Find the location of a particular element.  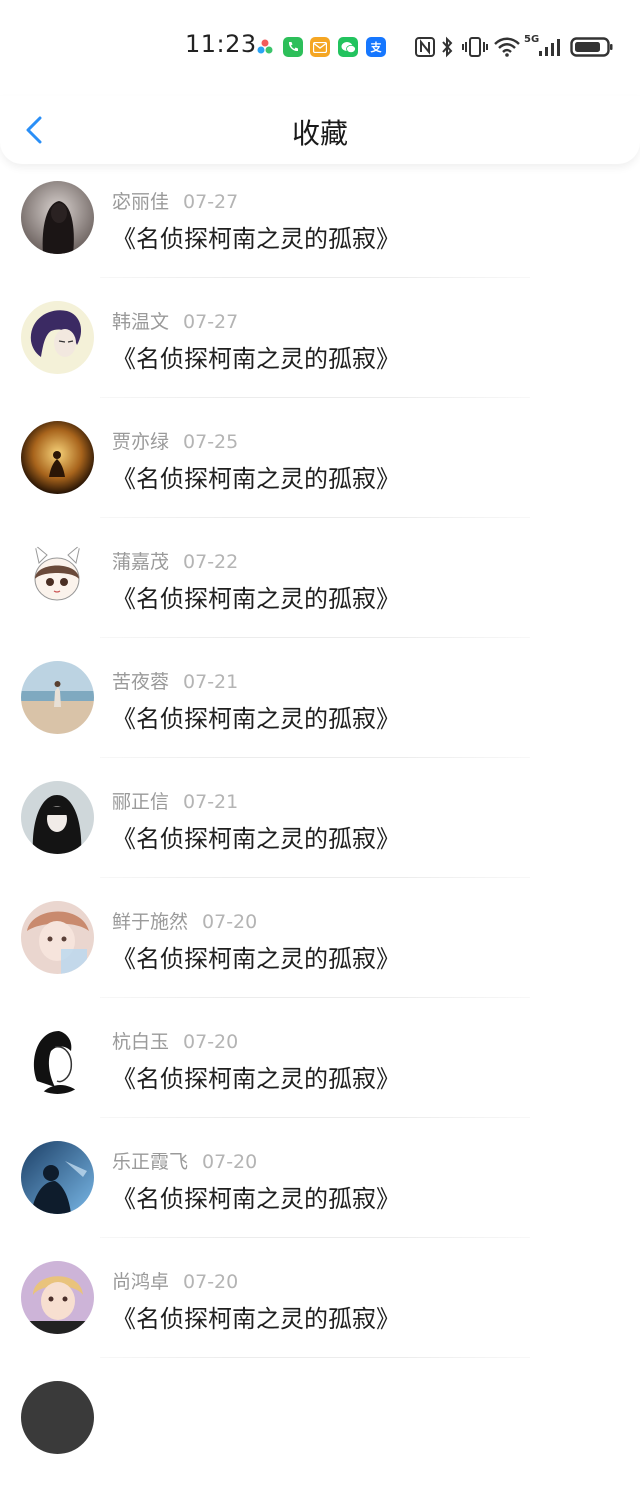

favorite-item: 蒲嘉茂 07-22 《名侦探柯南之灵的孤寂》 is located at coordinates (320, 600).